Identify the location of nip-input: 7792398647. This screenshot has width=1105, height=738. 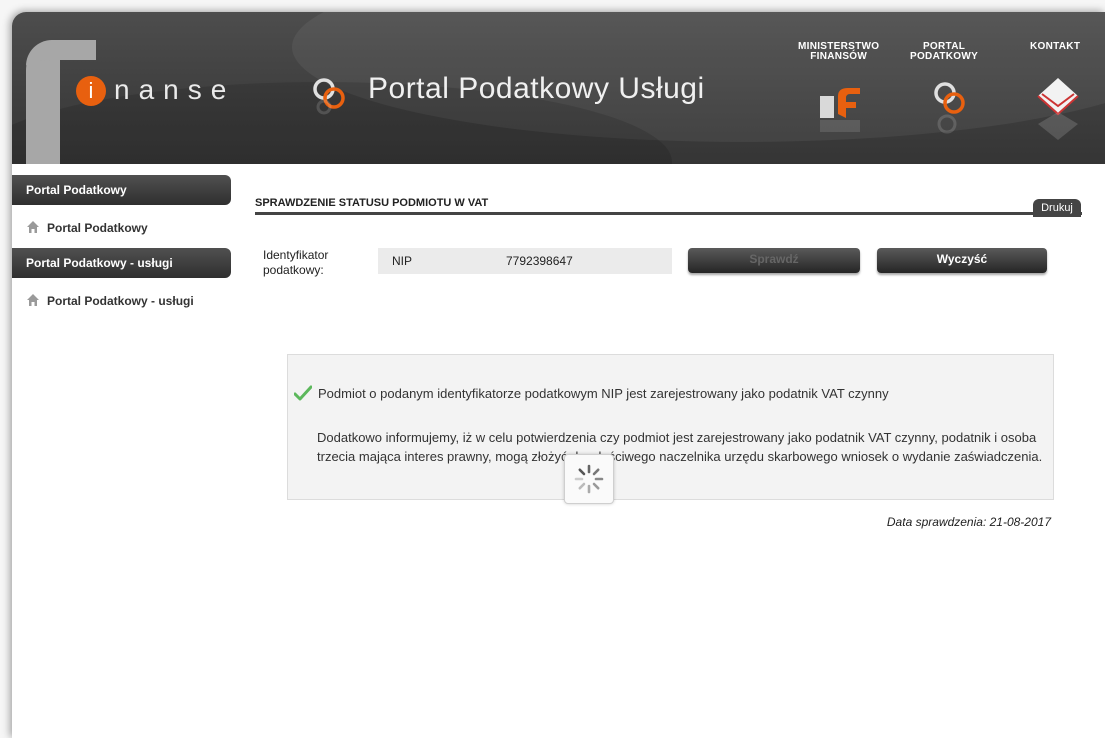
(582, 261).